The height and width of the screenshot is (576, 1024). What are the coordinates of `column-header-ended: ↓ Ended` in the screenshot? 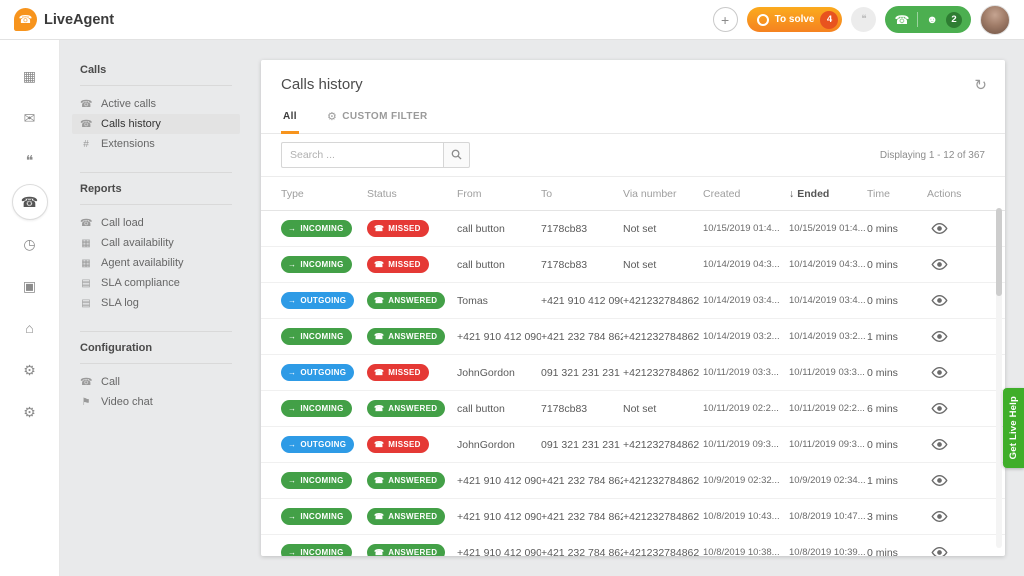 It's located at (828, 194).